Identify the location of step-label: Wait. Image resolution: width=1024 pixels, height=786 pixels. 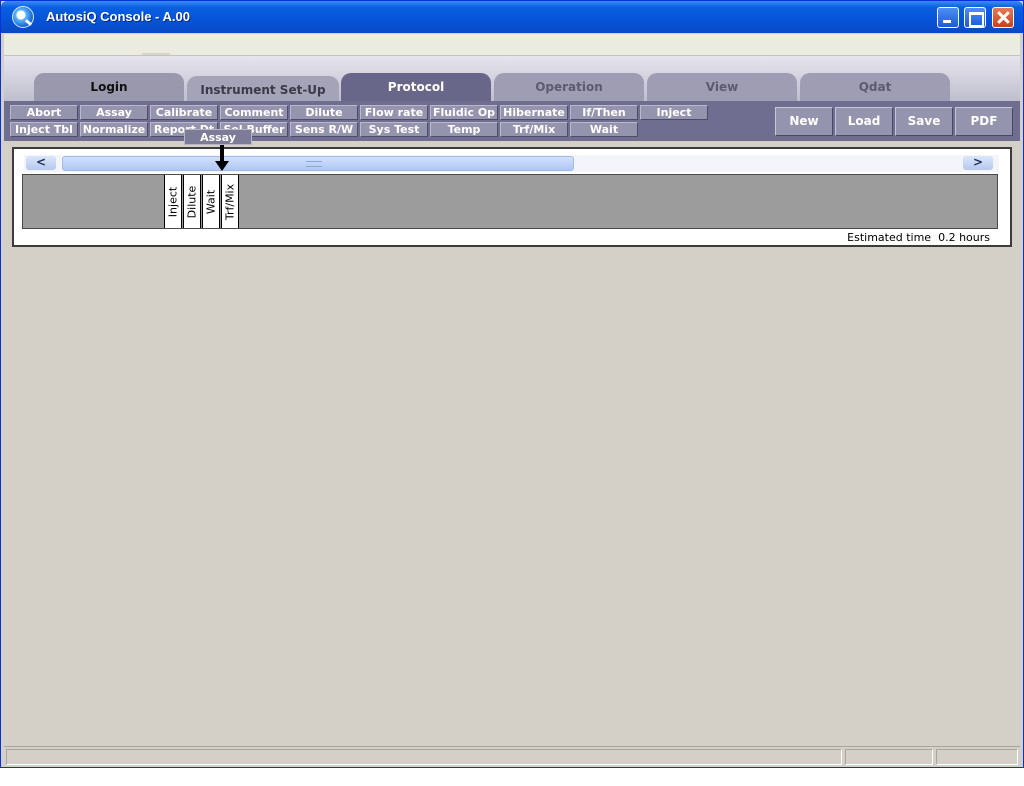
(211, 201).